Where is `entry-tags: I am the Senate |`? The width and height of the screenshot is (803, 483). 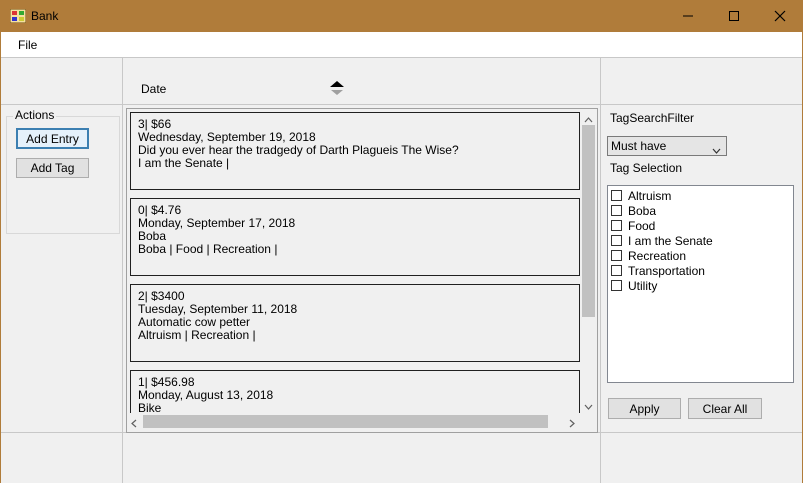 entry-tags: I am the Senate | is located at coordinates (184, 163).